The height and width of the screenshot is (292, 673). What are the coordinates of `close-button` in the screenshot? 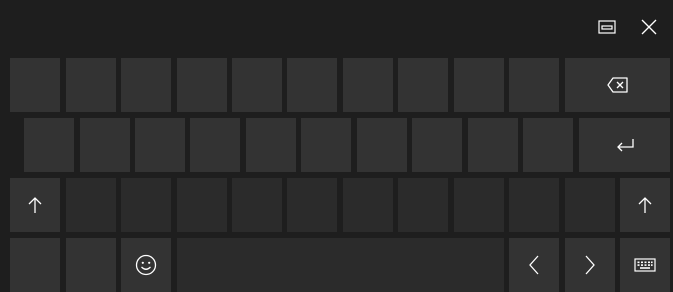 It's located at (649, 27).